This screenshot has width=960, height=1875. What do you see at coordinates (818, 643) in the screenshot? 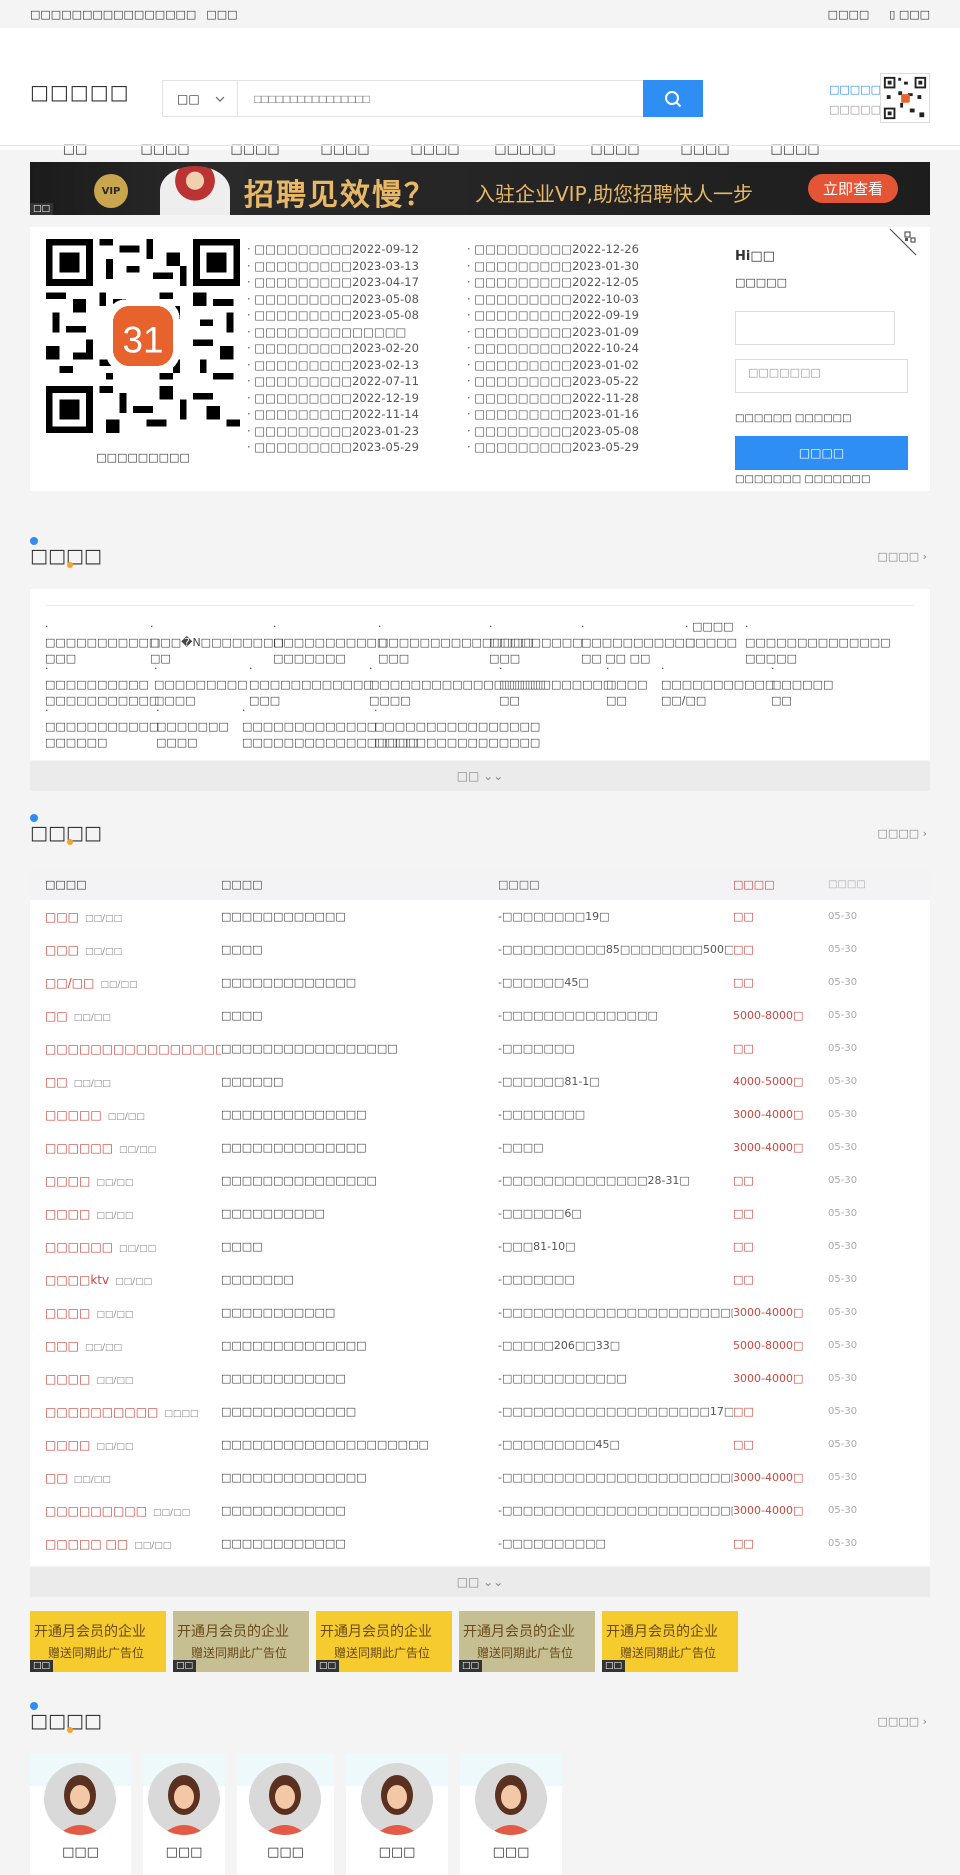
I see `tag-link: · □□□□□□□□□□□□□□ □□□□□` at bounding box center [818, 643].